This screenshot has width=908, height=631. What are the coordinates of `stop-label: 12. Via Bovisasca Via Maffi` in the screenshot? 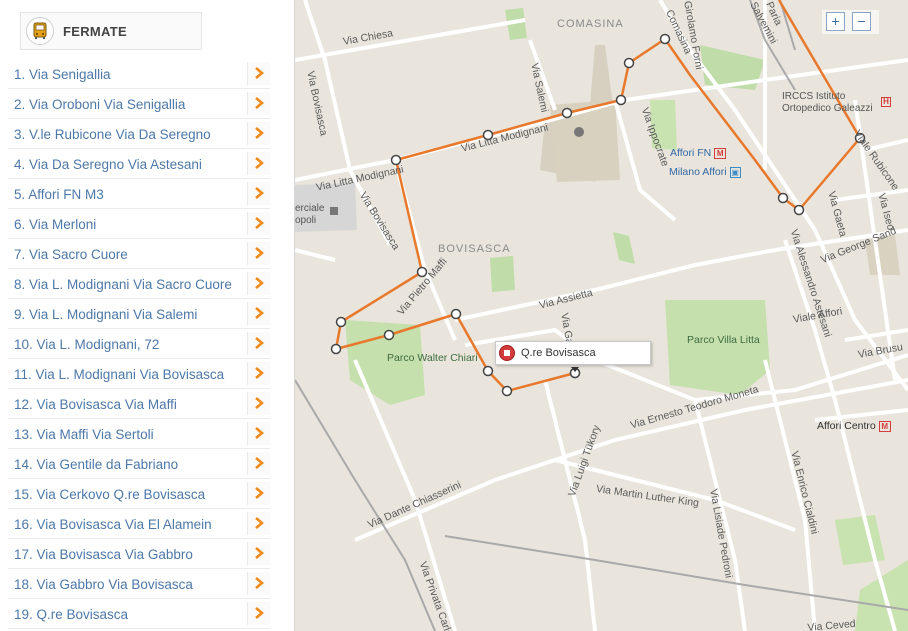 It's located at (95, 404).